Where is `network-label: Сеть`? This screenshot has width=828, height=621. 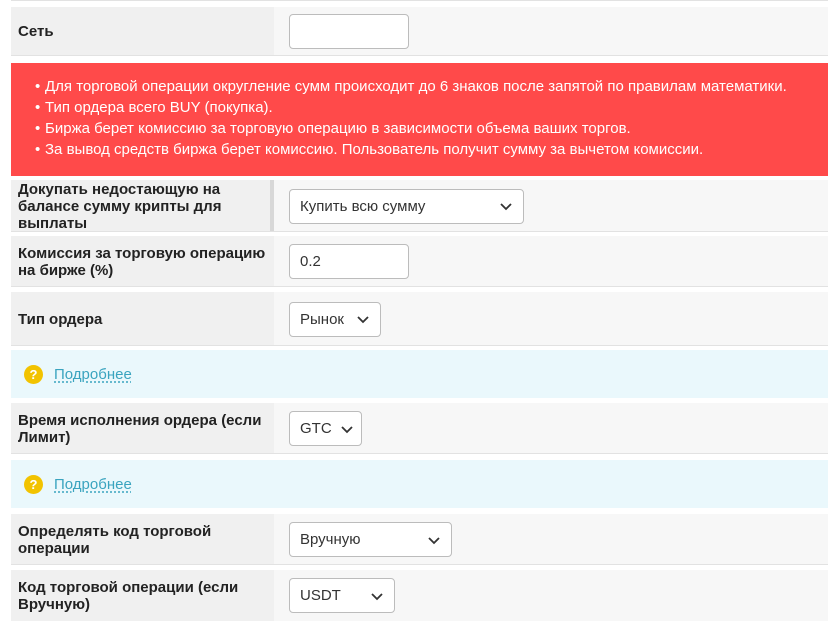
network-label: Сеть is located at coordinates (142, 31).